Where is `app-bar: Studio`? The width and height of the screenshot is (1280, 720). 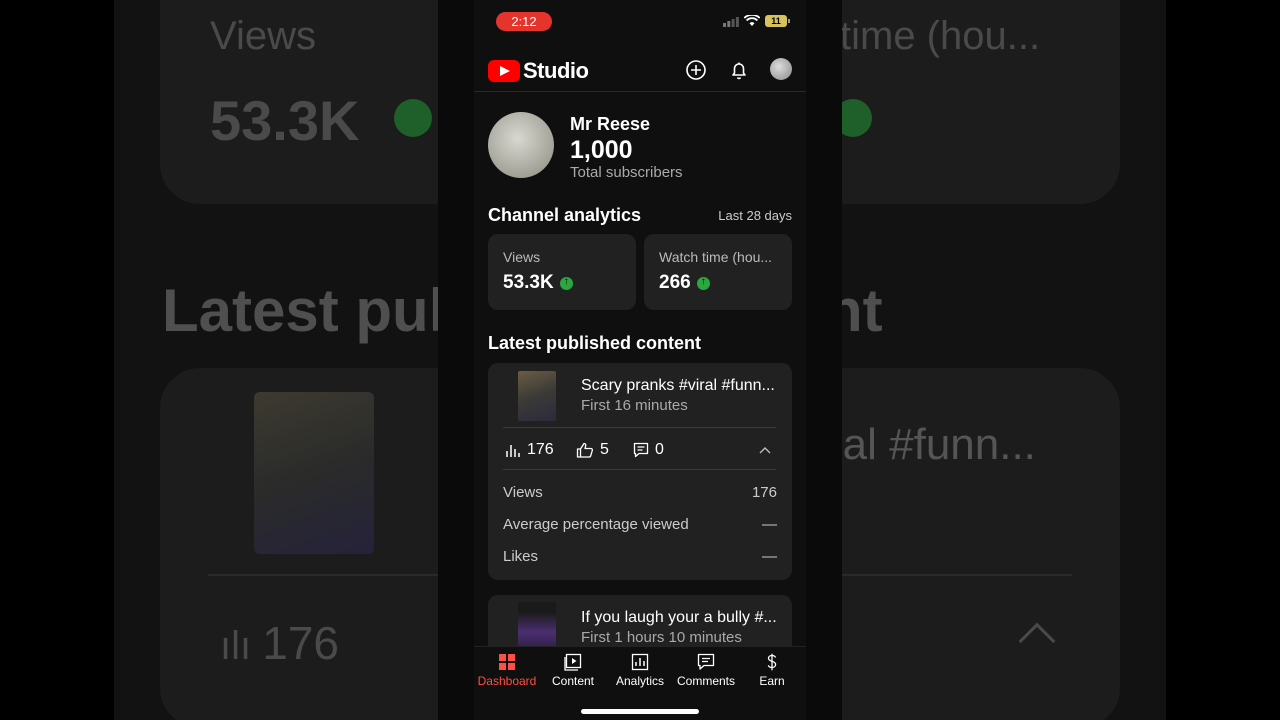 app-bar: Studio is located at coordinates (640, 73).